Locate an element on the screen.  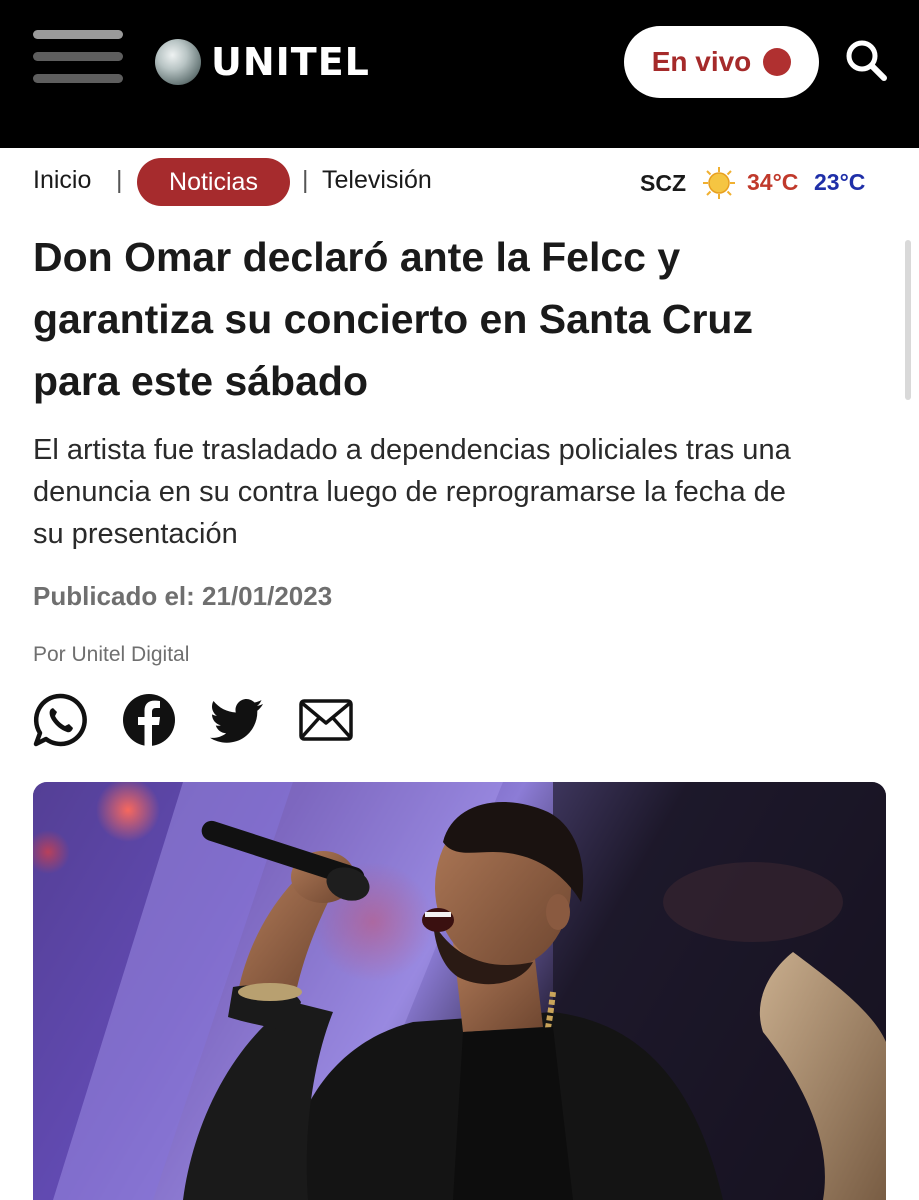
nav-noticias: Noticias is located at coordinates (213, 182).